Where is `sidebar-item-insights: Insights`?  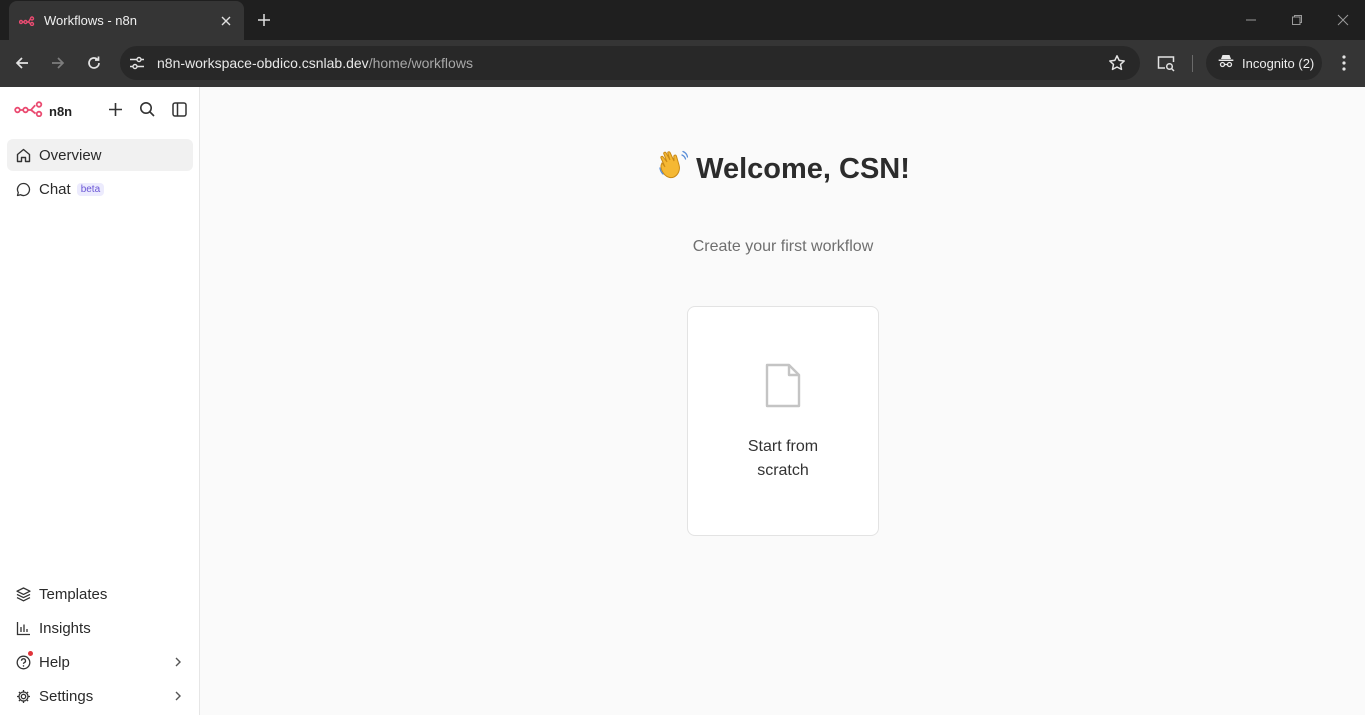 sidebar-item-insights: Insights is located at coordinates (100, 628).